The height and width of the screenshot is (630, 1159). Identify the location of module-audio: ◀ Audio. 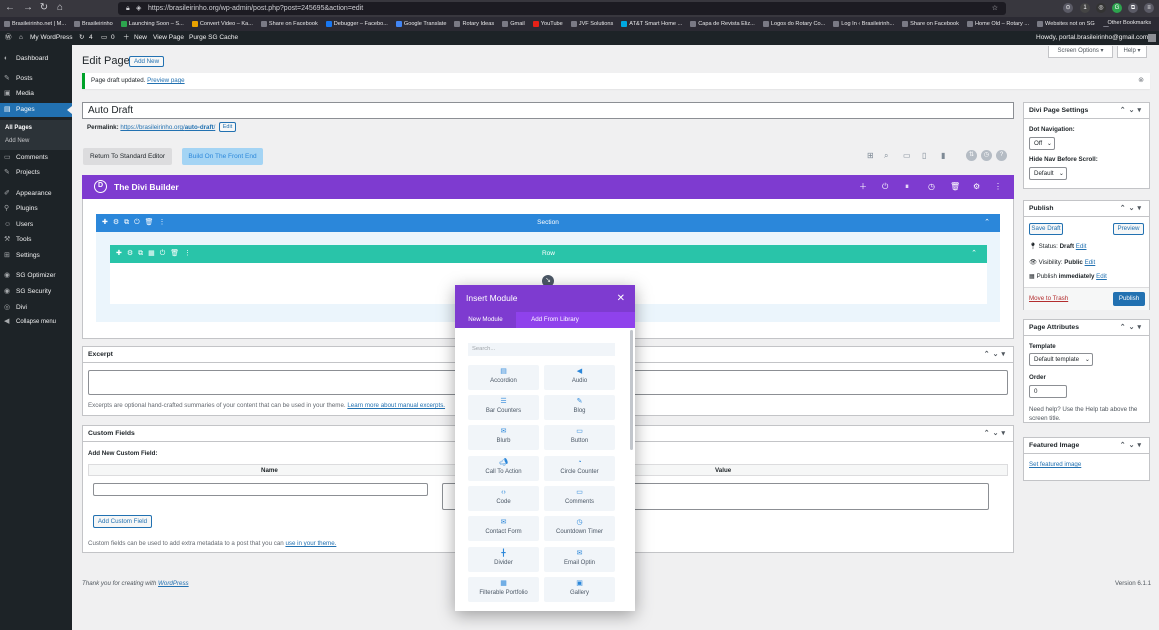
(579, 377).